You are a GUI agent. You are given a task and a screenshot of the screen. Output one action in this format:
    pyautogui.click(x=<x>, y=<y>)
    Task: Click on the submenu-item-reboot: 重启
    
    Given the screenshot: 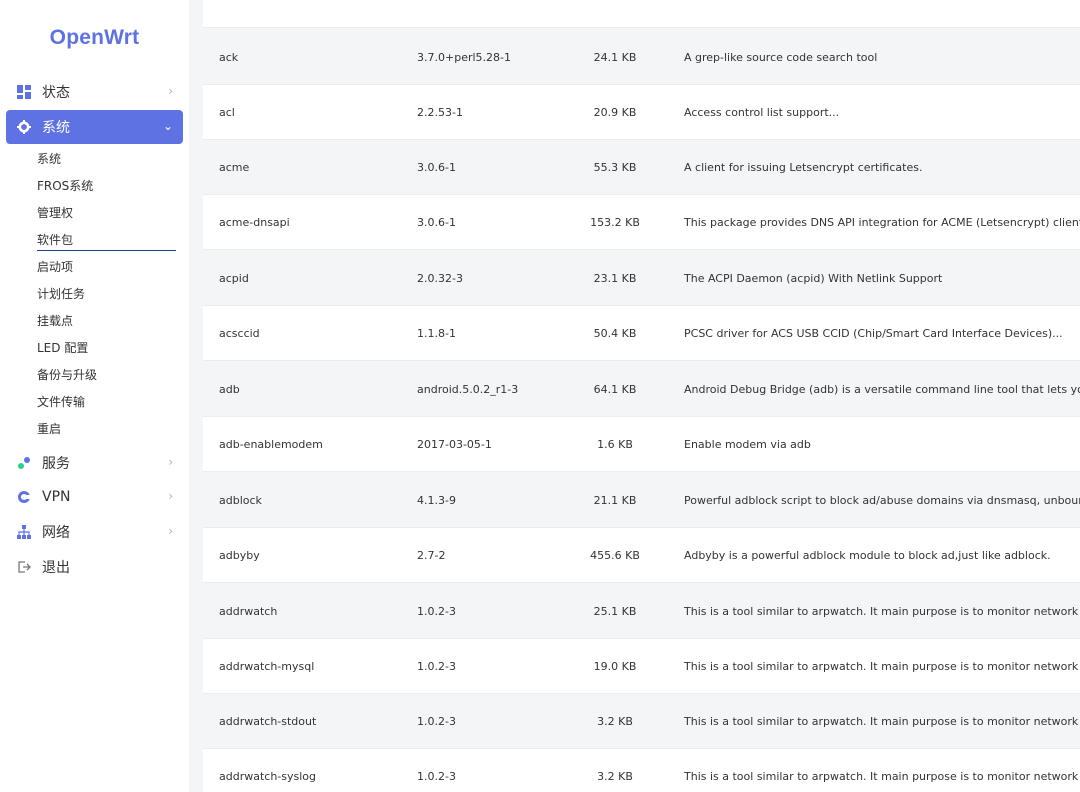 What is the action you would take?
    pyautogui.click(x=106, y=429)
    